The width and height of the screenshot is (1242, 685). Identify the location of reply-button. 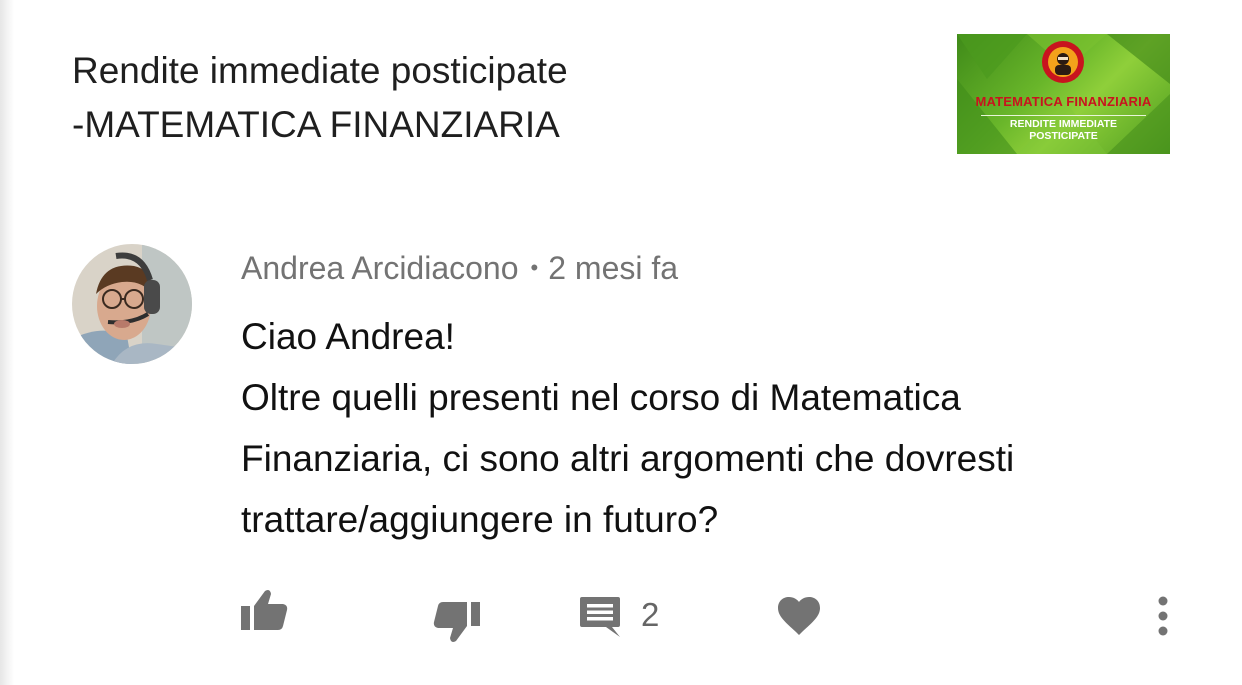
(600, 617).